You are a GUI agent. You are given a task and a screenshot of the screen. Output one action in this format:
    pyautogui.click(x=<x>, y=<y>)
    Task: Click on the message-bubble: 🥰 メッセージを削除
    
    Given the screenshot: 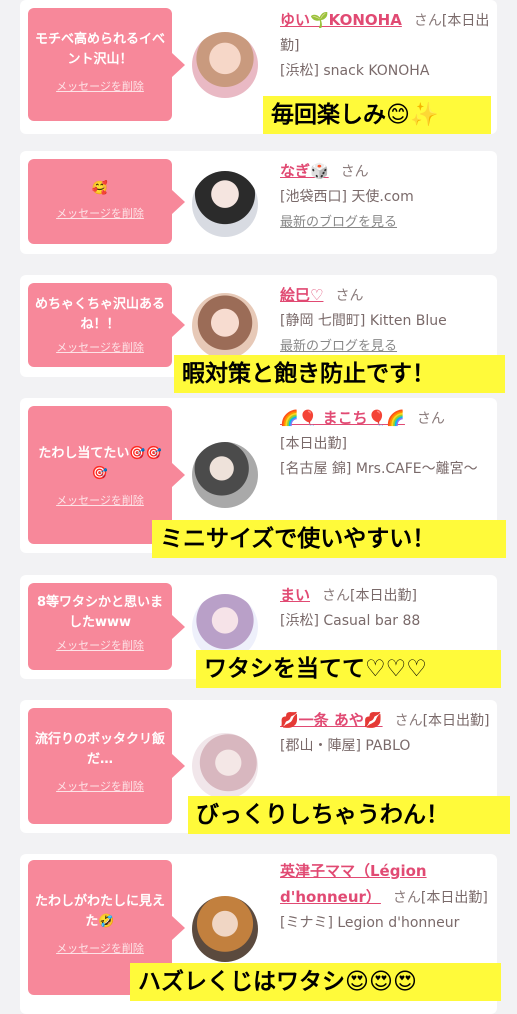 What is the action you would take?
    pyautogui.click(x=106, y=201)
    